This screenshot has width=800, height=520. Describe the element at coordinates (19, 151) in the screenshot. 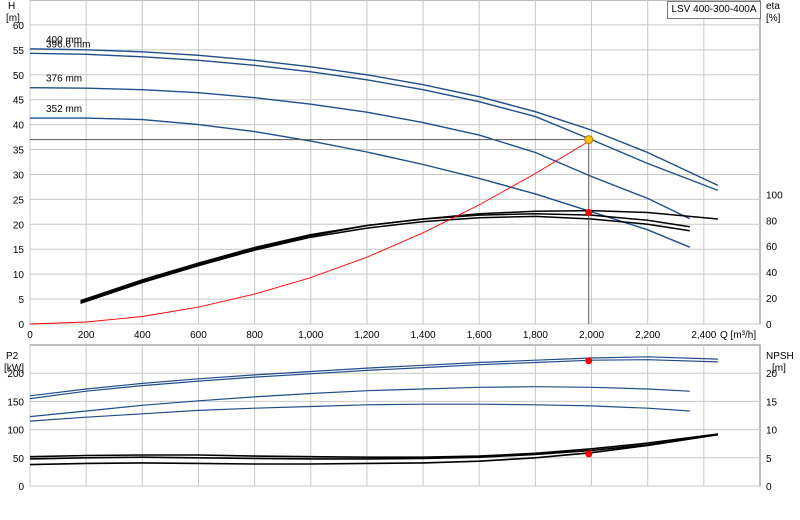

I see `head-left-tick-label: 35` at that location.